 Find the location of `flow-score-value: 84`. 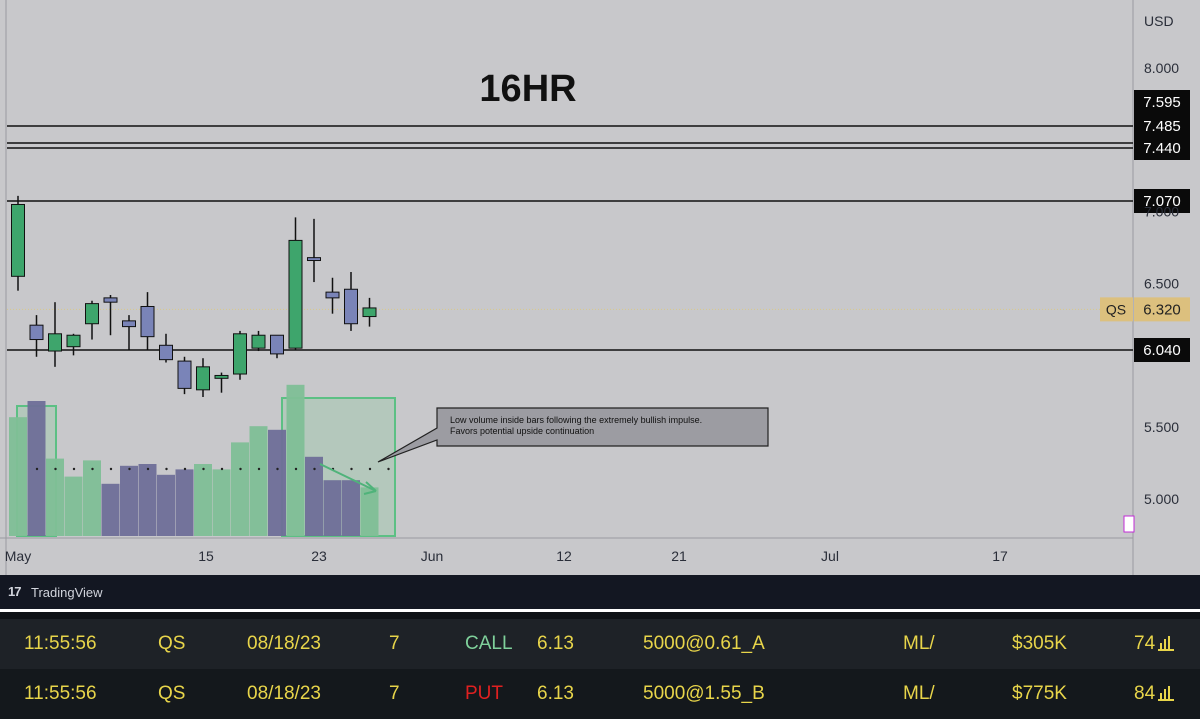

flow-score-value: 84 is located at coordinates (1145, 693).